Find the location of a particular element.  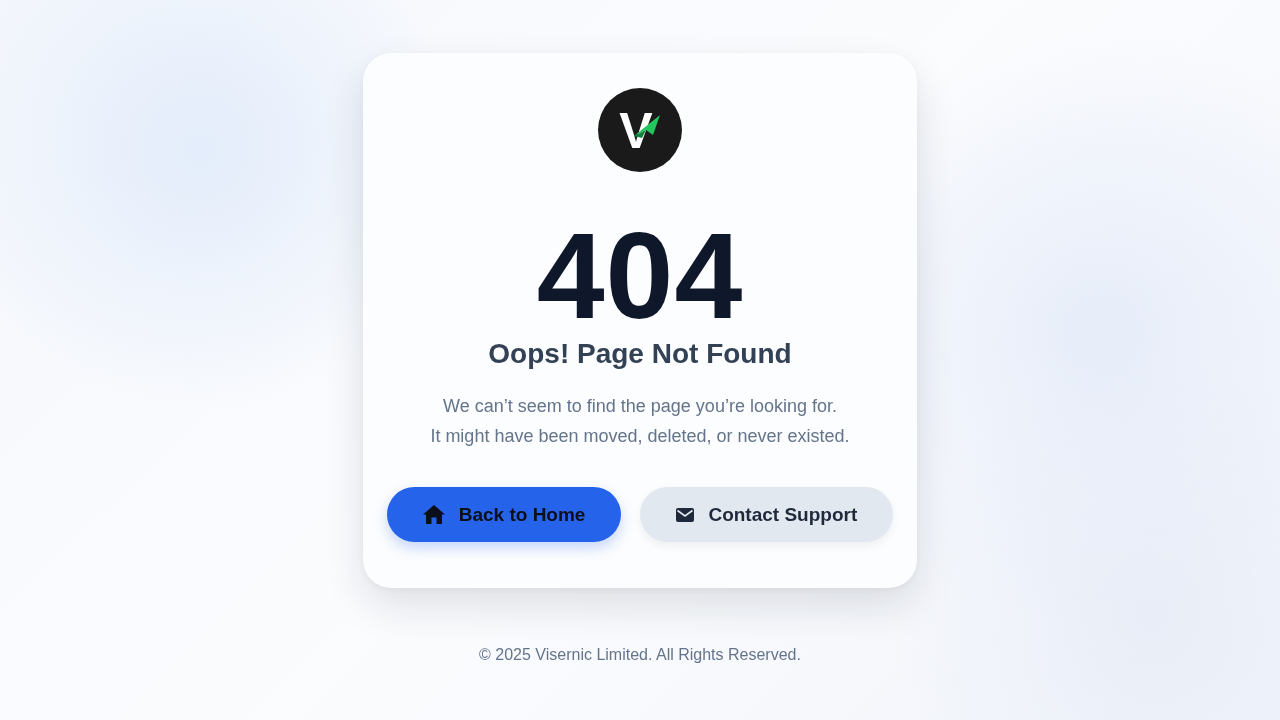

contact-support-button: Contact Support is located at coordinates (767, 514).